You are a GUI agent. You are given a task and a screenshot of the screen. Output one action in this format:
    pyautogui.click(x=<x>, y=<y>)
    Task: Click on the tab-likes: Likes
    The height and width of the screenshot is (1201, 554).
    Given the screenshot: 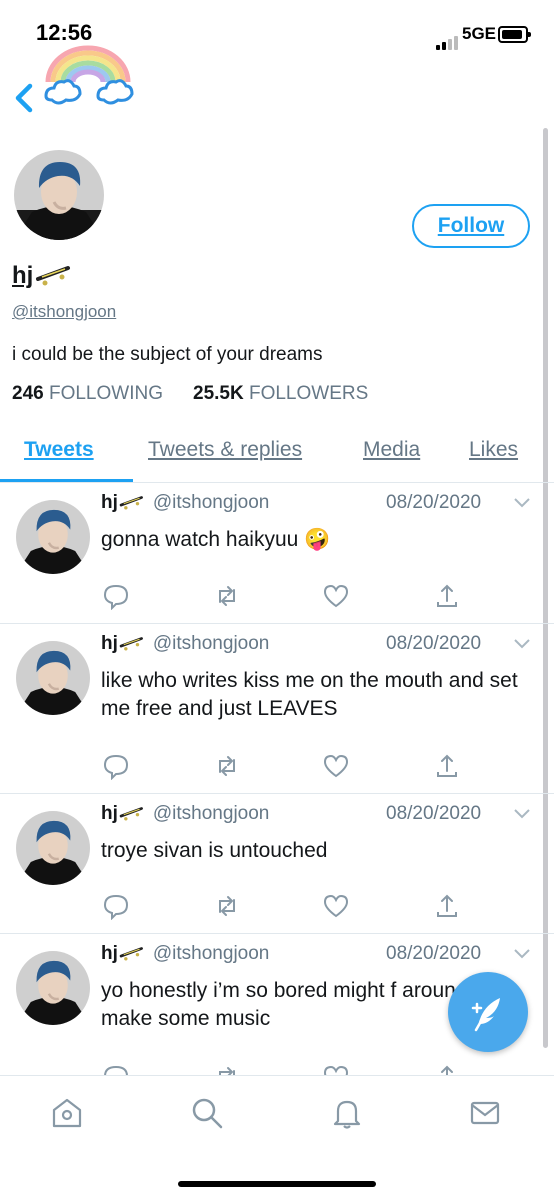 What is the action you would take?
    pyautogui.click(x=493, y=450)
    